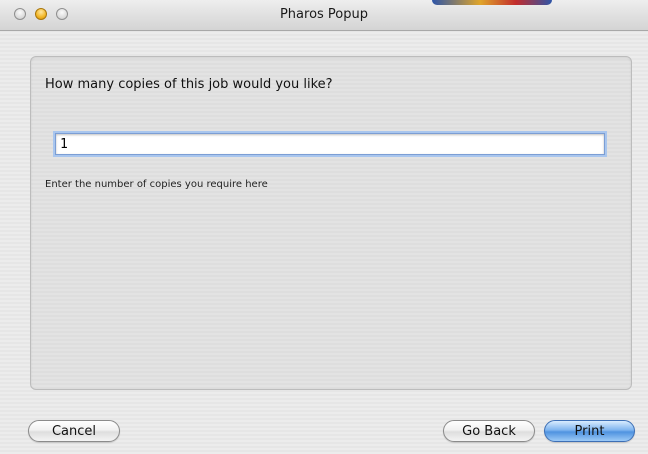 The height and width of the screenshot is (454, 648). Describe the element at coordinates (330, 144) in the screenshot. I see `copies-input` at that location.